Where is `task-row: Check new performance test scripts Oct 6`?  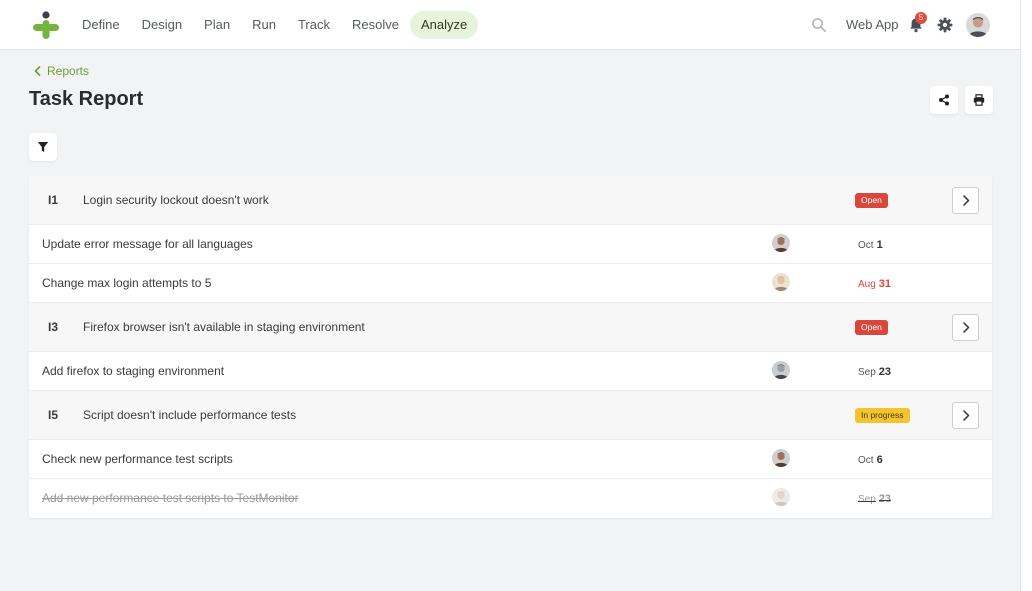 task-row: Check new performance test scripts Oct 6 is located at coordinates (510, 459).